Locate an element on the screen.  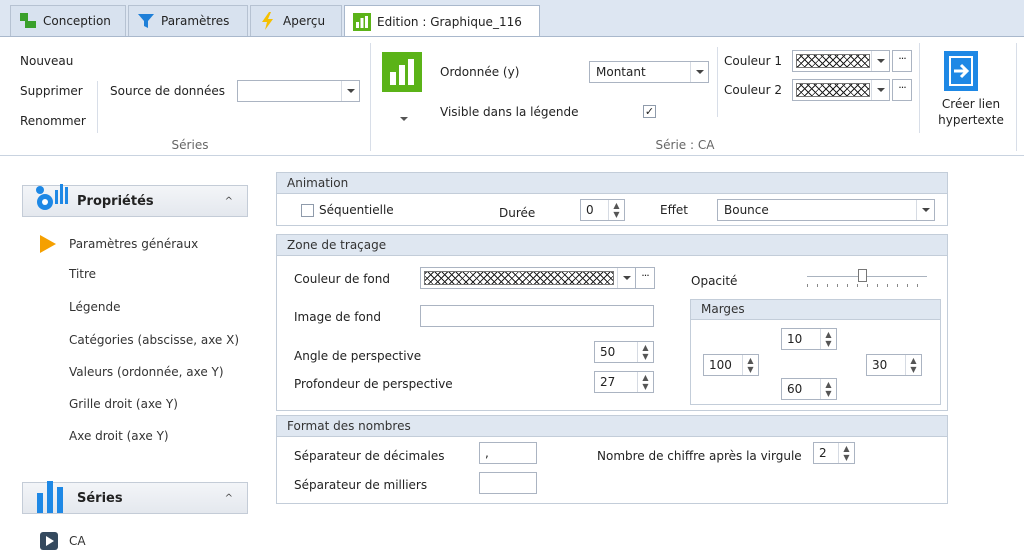
animation-title: Animation is located at coordinates (612, 183).